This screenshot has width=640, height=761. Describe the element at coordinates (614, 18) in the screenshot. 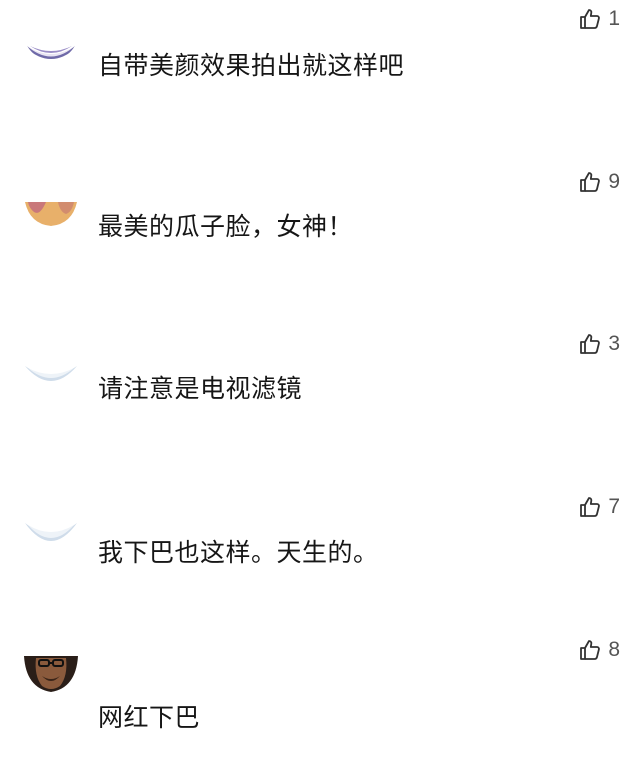

I see `like-count: 1` at that location.